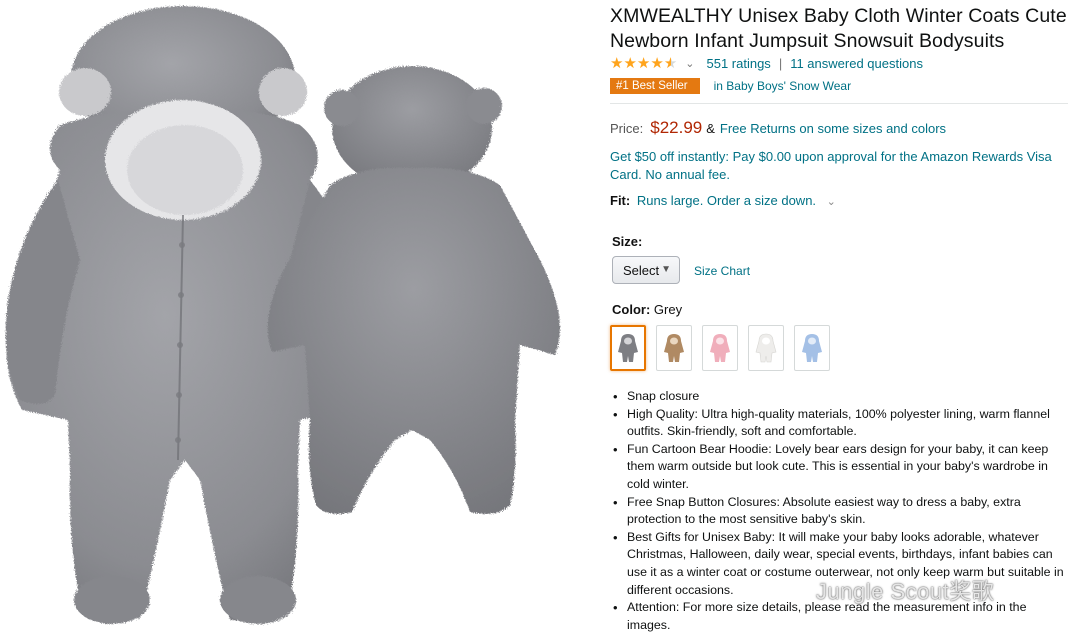 The width and height of the screenshot is (1080, 644). I want to click on best-seller-category-link: in Baby Boys' Snow Wear, so click(782, 86).